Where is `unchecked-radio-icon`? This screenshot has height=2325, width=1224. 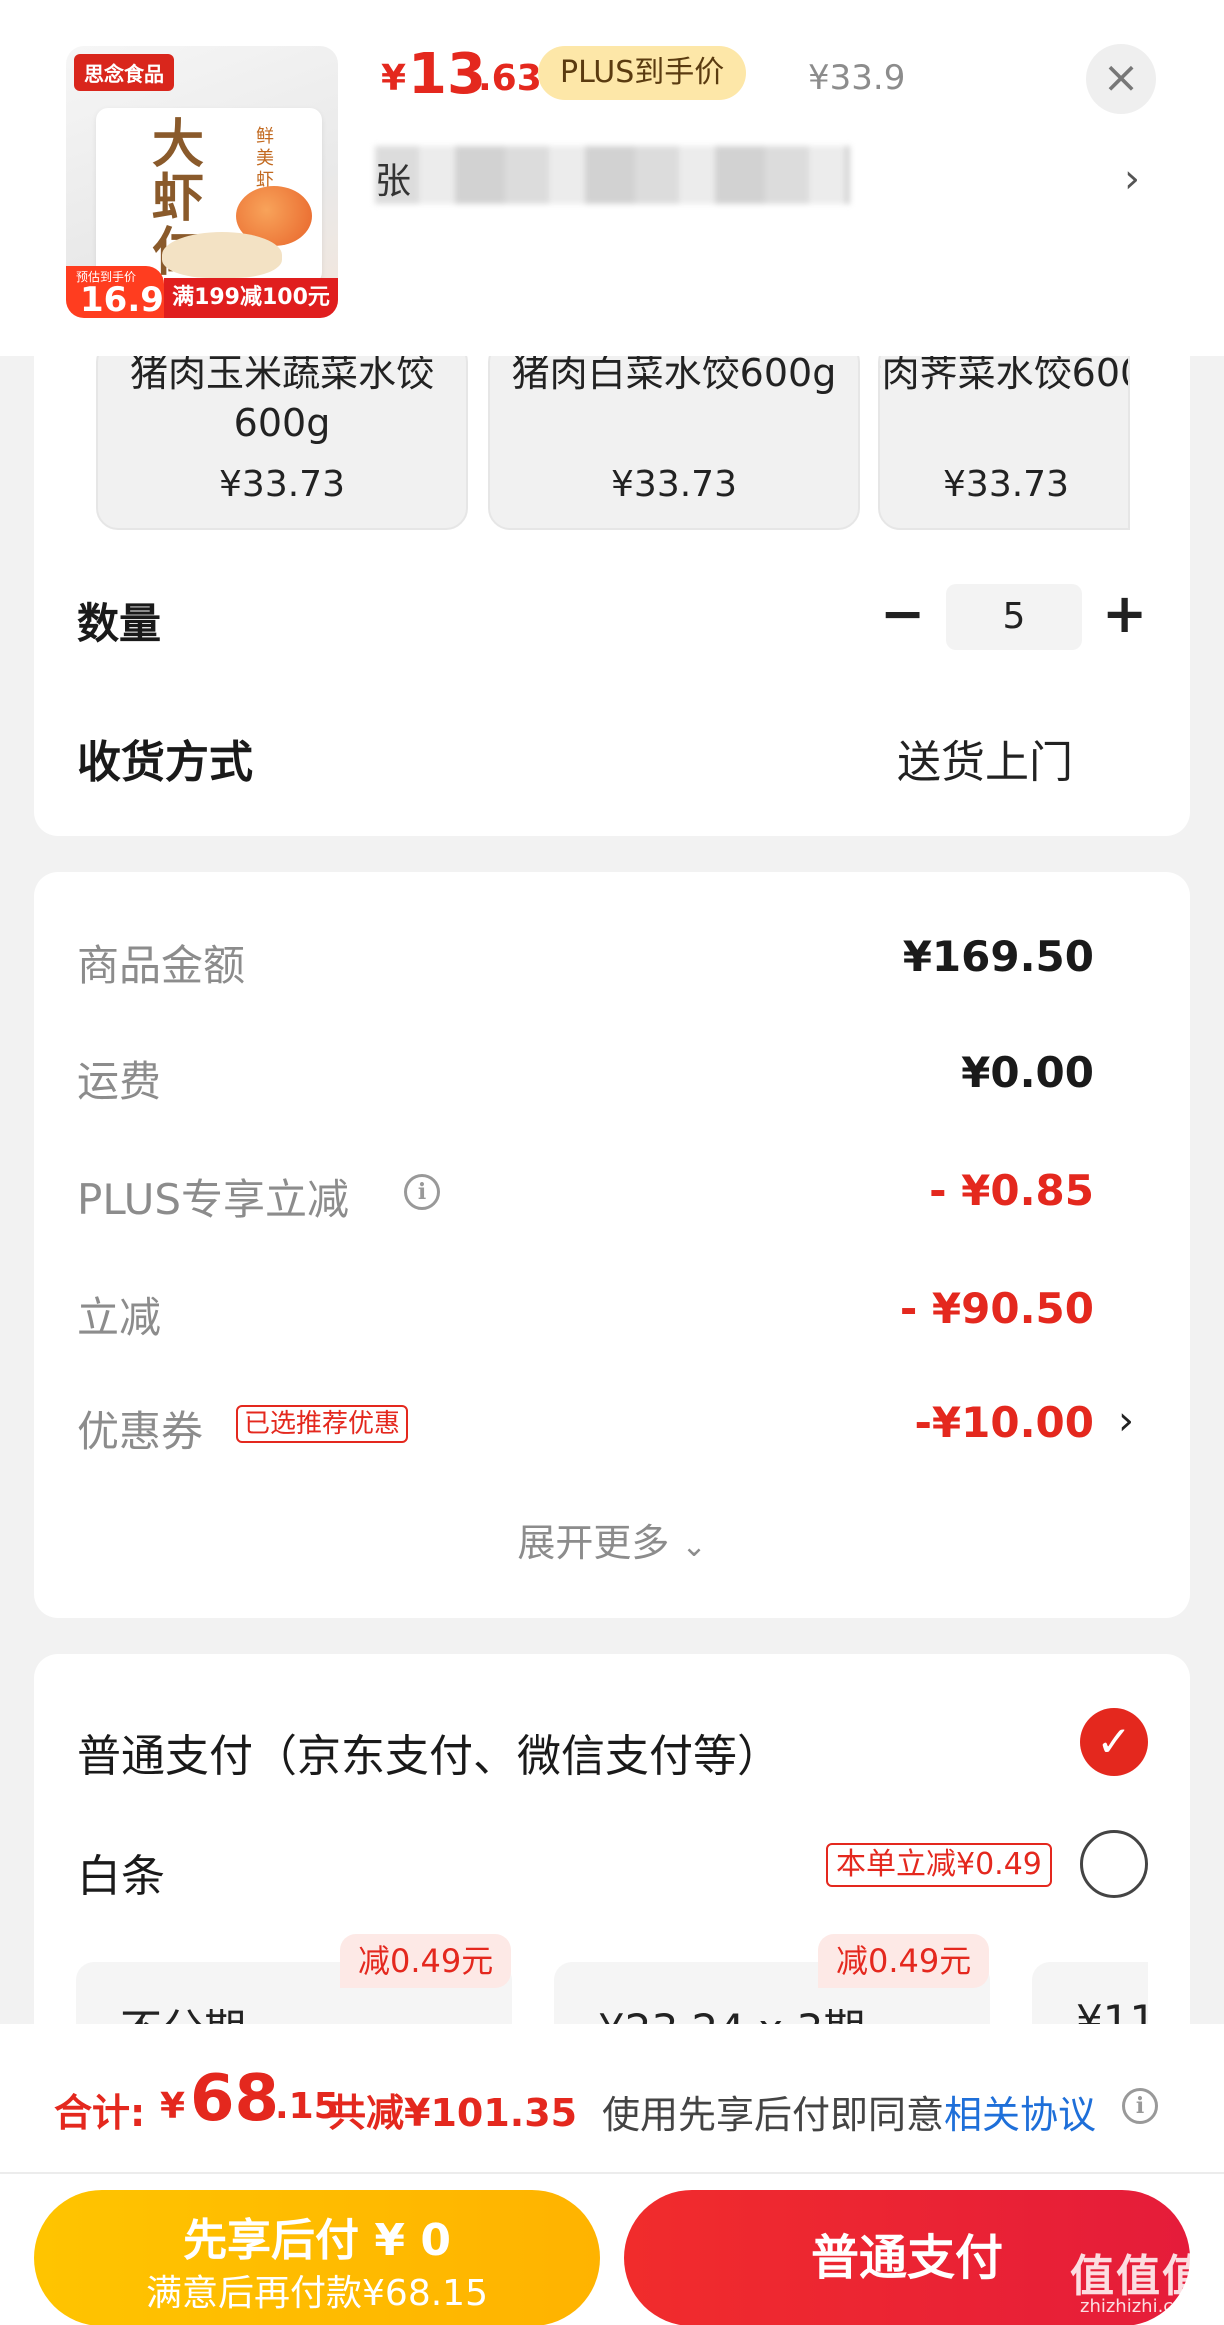 unchecked-radio-icon is located at coordinates (1114, 1864).